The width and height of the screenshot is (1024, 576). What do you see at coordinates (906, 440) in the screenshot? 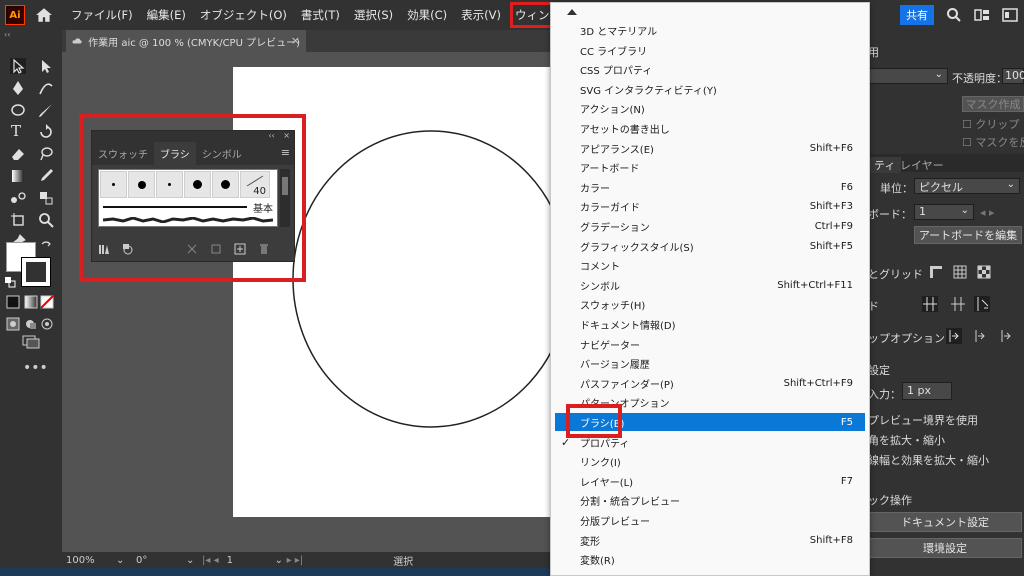
I see `scale-corners-label: 角を拡大・縮小` at bounding box center [906, 440].